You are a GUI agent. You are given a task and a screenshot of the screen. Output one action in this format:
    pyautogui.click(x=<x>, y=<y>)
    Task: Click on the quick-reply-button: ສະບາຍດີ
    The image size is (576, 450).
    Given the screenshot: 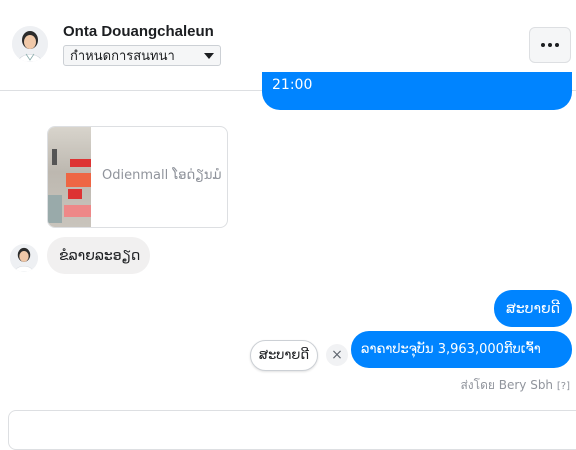 What is the action you would take?
    pyautogui.click(x=284, y=355)
    